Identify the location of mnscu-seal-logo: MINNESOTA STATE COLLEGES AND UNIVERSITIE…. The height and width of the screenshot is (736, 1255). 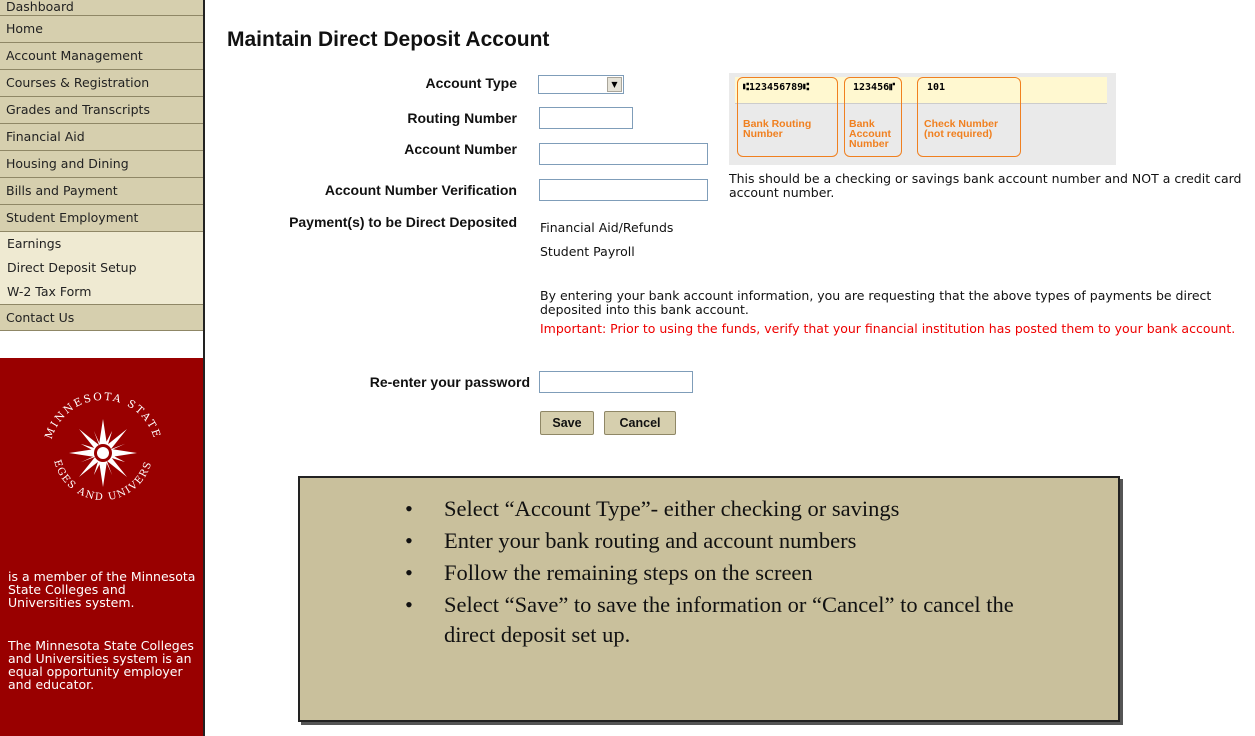
(95, 441).